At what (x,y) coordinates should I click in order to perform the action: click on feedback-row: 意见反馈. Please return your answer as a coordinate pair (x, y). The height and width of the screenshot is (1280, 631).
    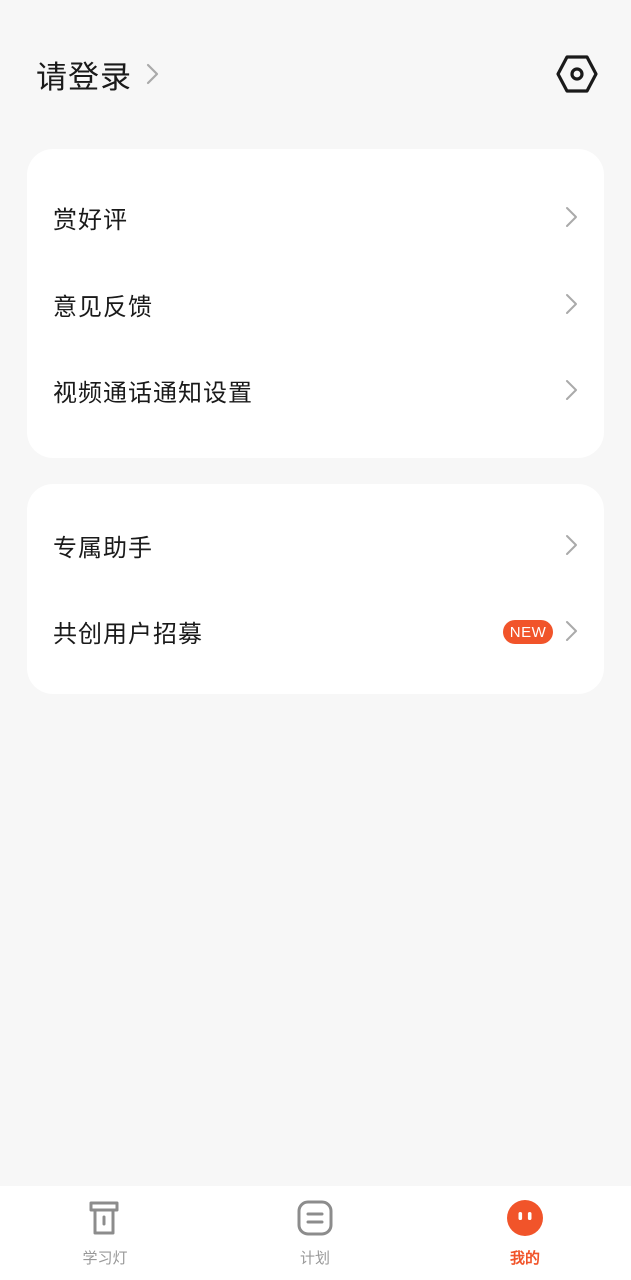
    Looking at the image, I should click on (315, 304).